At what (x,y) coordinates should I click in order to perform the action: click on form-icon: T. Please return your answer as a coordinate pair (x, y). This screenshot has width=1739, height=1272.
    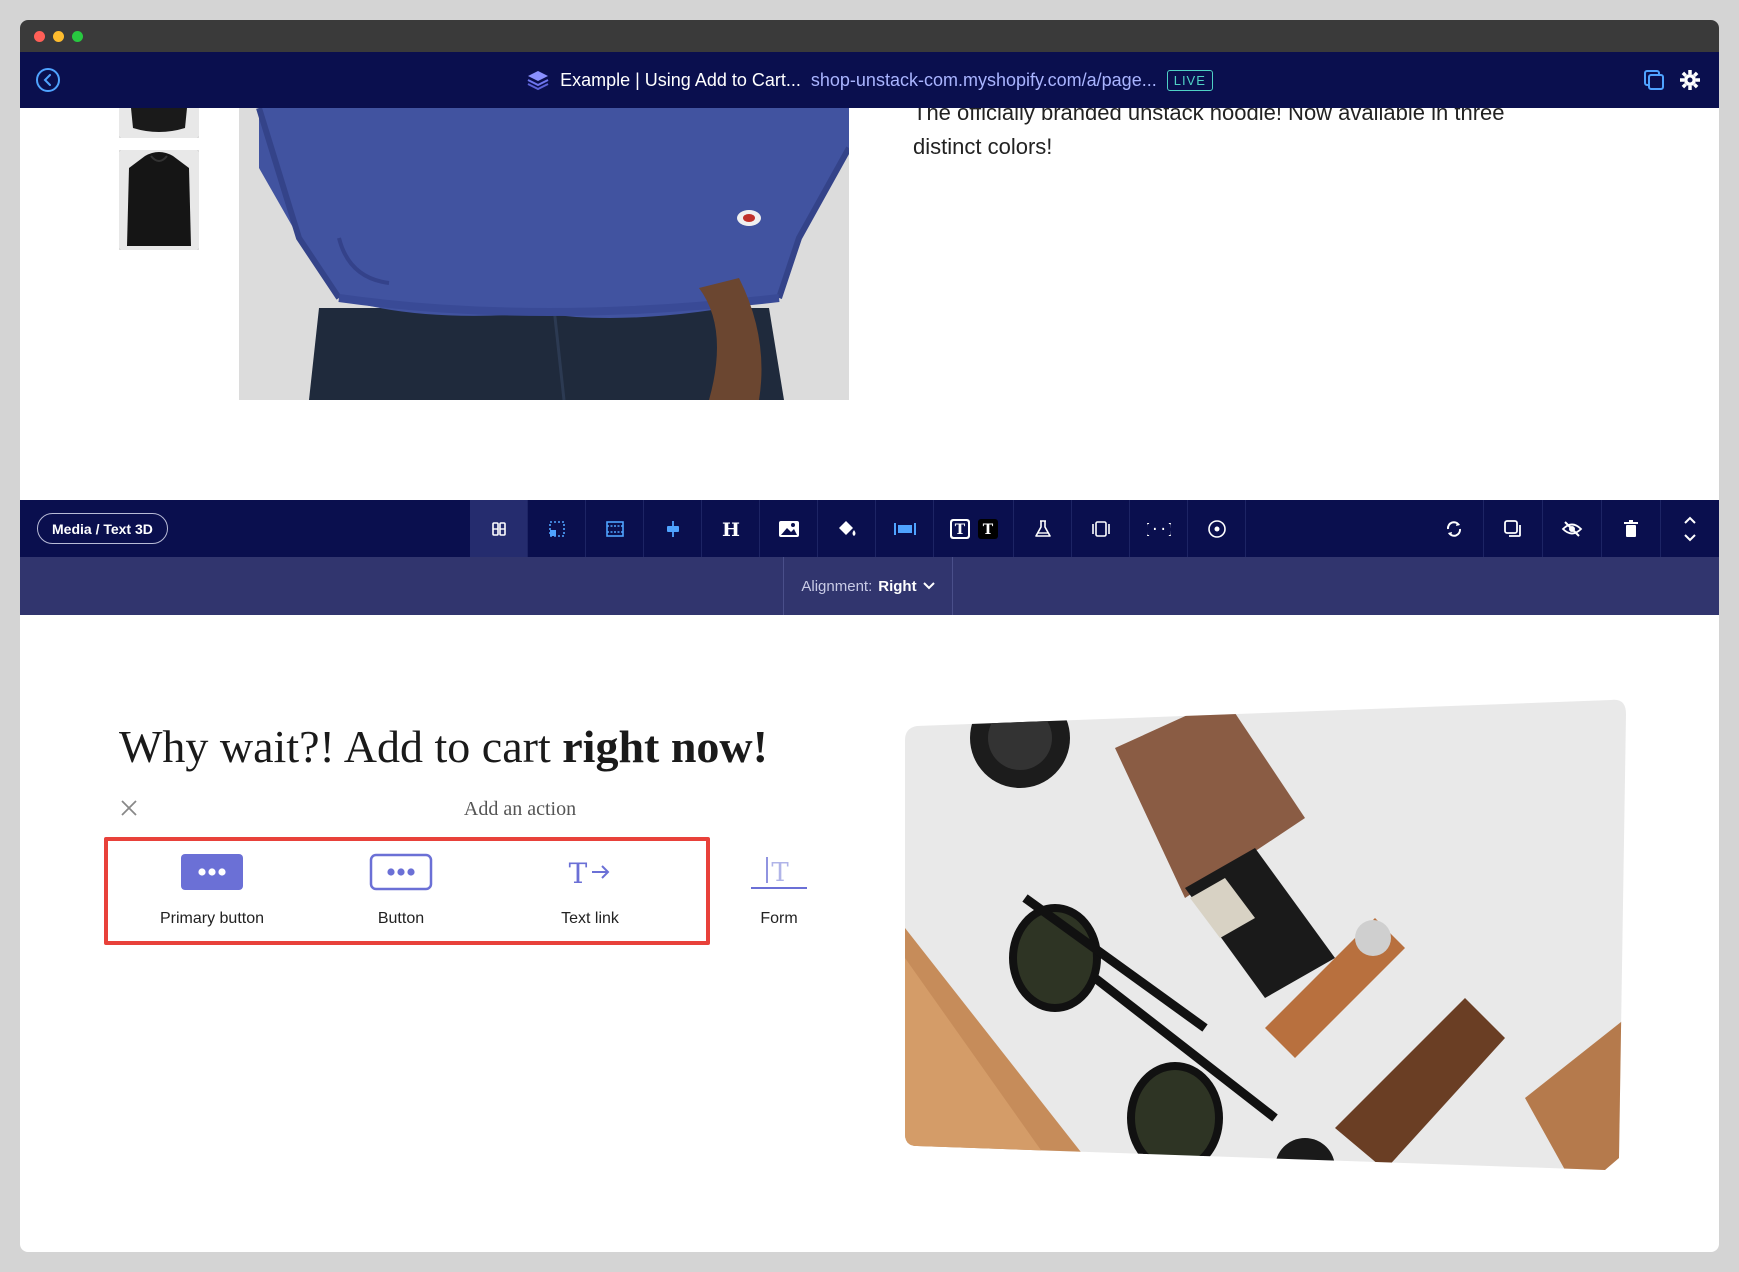
    Looking at the image, I should click on (779, 873).